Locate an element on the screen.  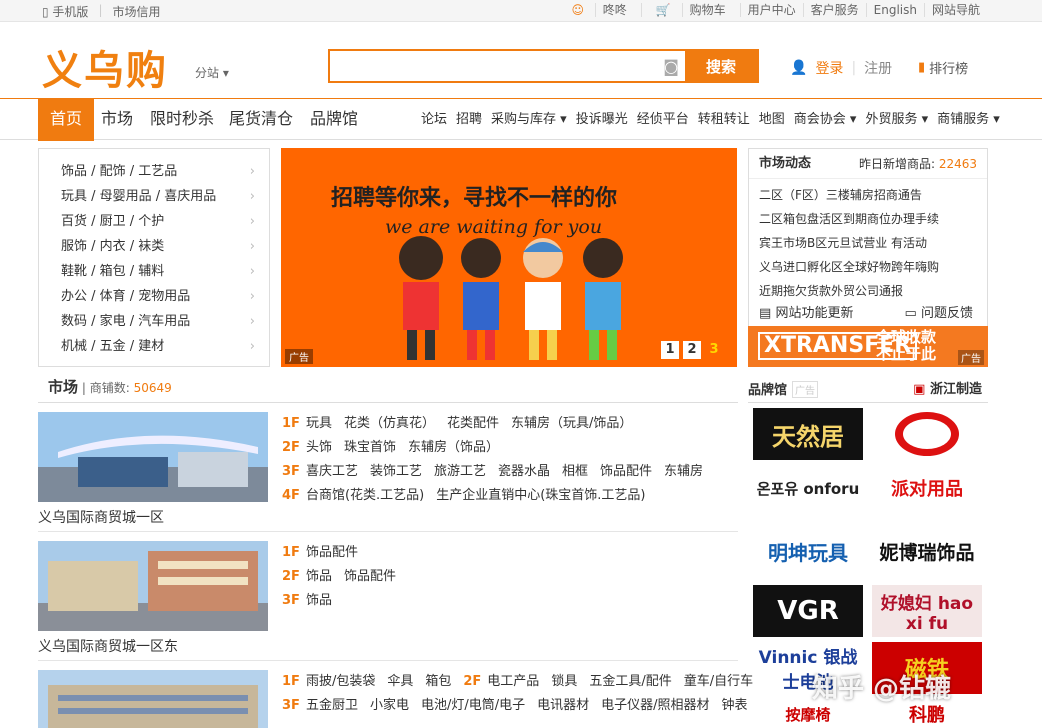
floor-category: 台商馆(花类.工艺品) is located at coordinates (365, 495).